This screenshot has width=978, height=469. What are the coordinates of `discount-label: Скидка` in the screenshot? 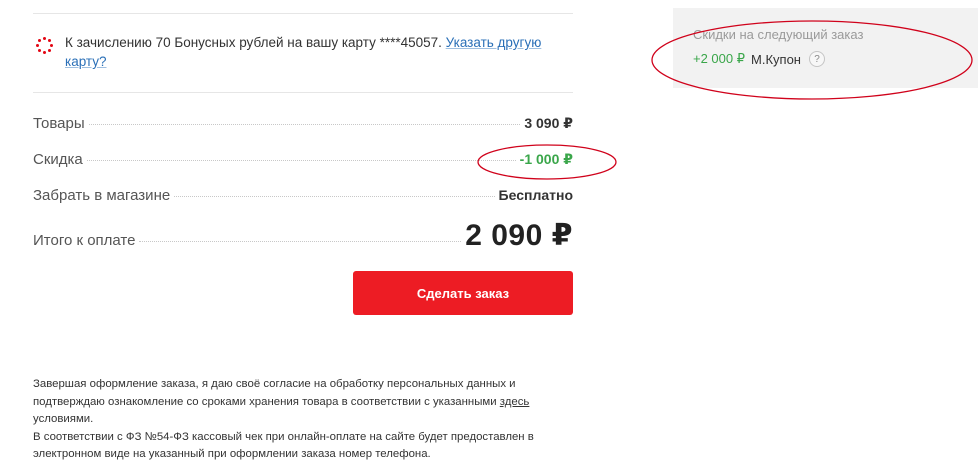 It's located at (58, 159).